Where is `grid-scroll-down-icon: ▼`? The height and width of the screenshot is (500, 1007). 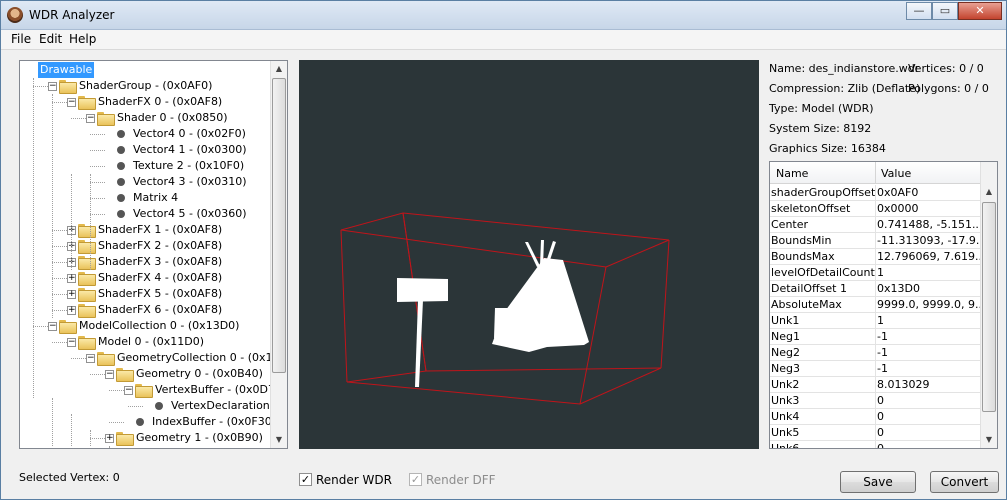
grid-scroll-down-icon: ▼ is located at coordinates (989, 440).